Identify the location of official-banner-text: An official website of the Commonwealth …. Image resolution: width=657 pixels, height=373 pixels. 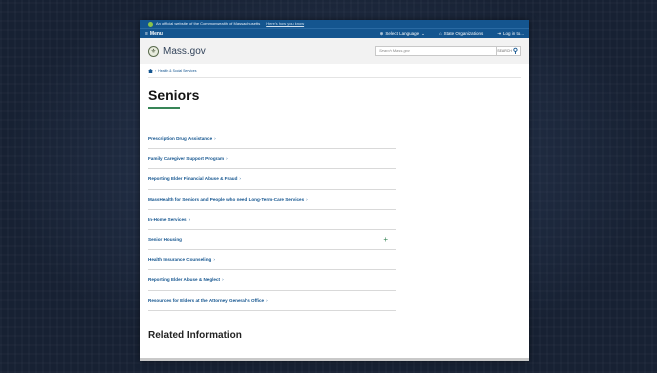
(208, 23).